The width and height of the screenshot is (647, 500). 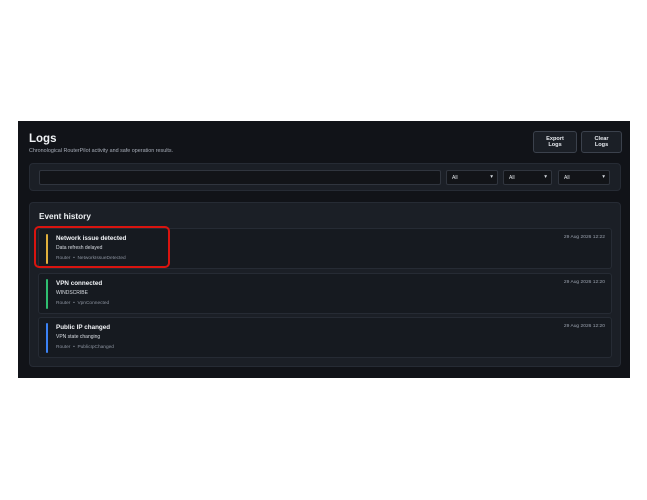 I want to click on search-input, so click(x=240, y=177).